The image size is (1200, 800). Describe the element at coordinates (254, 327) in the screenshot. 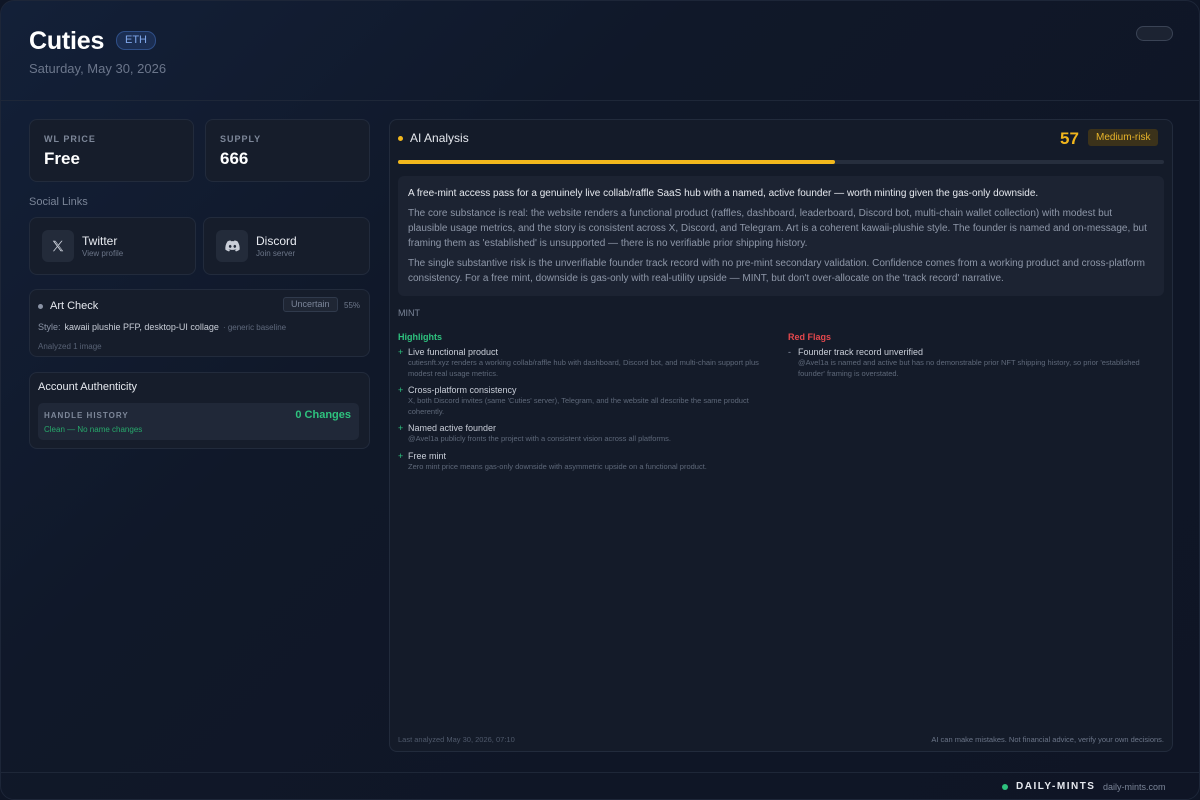

I see `style-note: · generic baseline` at that location.